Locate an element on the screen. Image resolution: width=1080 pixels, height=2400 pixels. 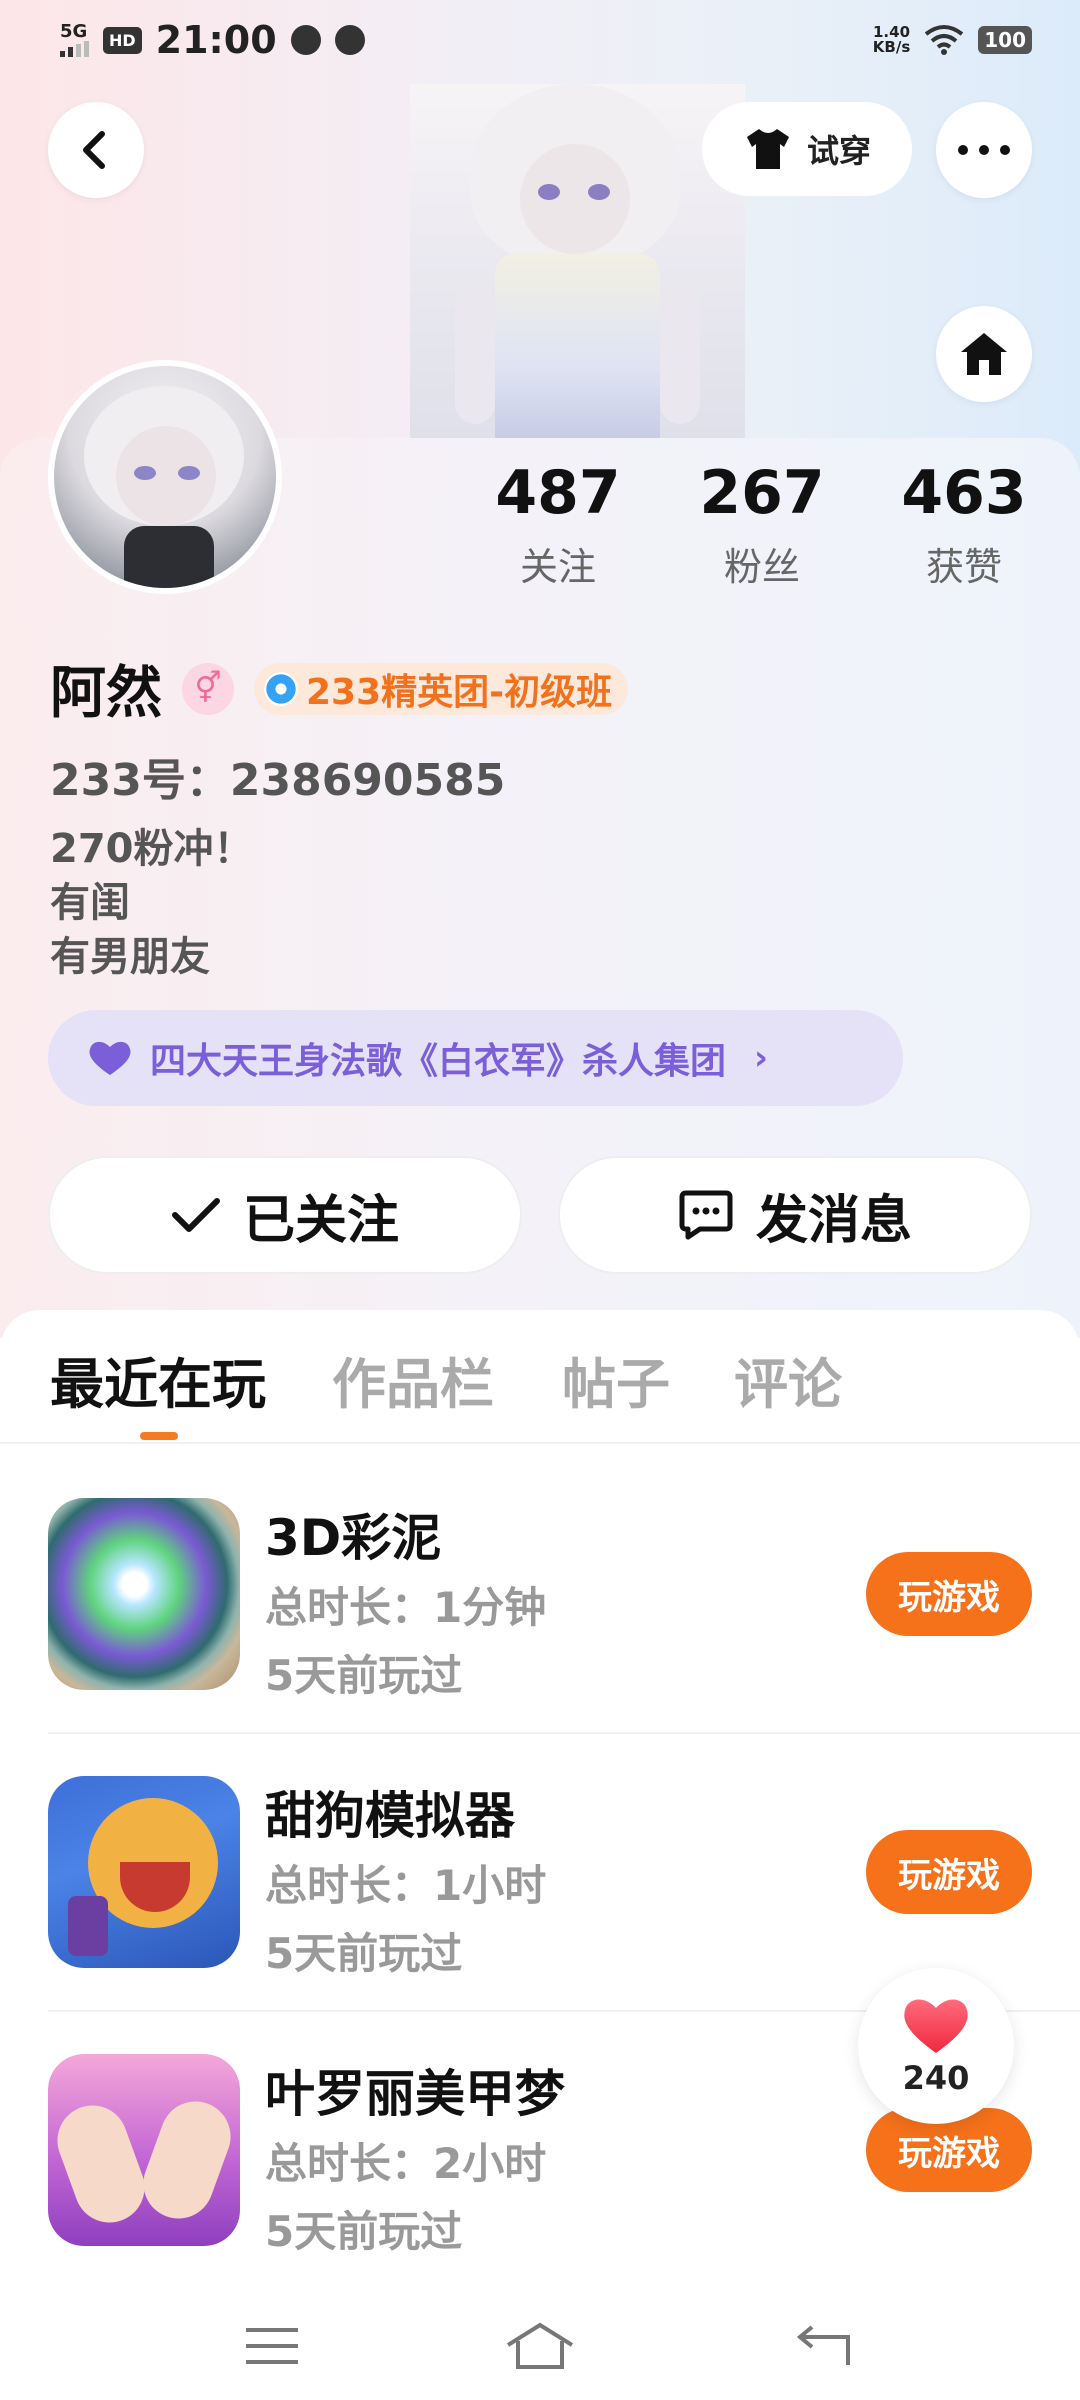
hd-badge: HD is located at coordinates (122, 40).